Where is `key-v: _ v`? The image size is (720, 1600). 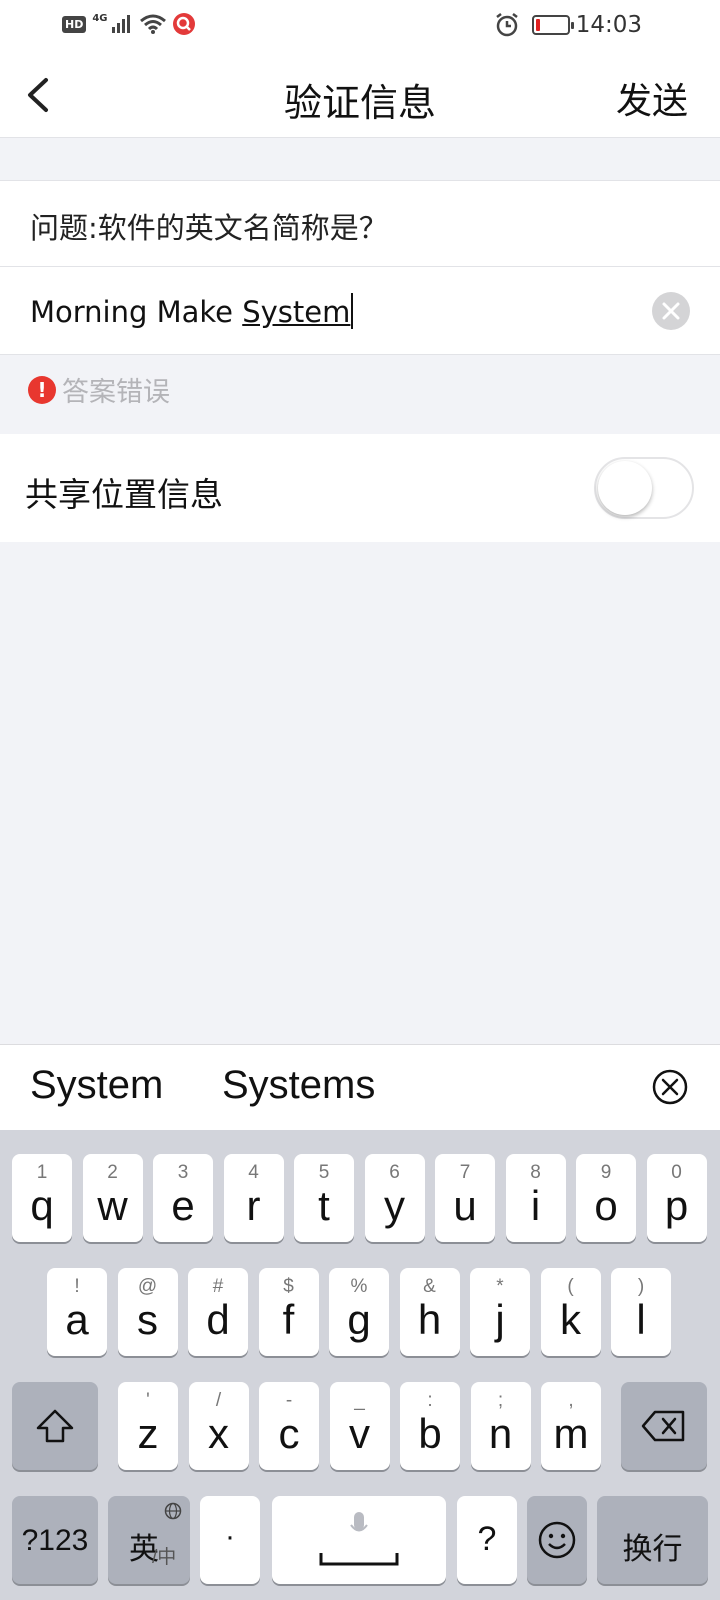
key-v: _ v is located at coordinates (359, 1426).